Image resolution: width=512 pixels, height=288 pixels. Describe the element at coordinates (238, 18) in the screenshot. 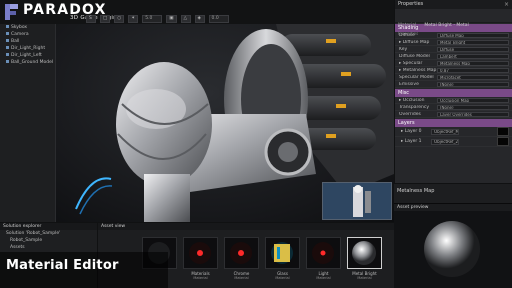

I see `viewport-toolbar: S □ ○ ✶ 5.0 ▣ △ ◈ 0.0` at that location.